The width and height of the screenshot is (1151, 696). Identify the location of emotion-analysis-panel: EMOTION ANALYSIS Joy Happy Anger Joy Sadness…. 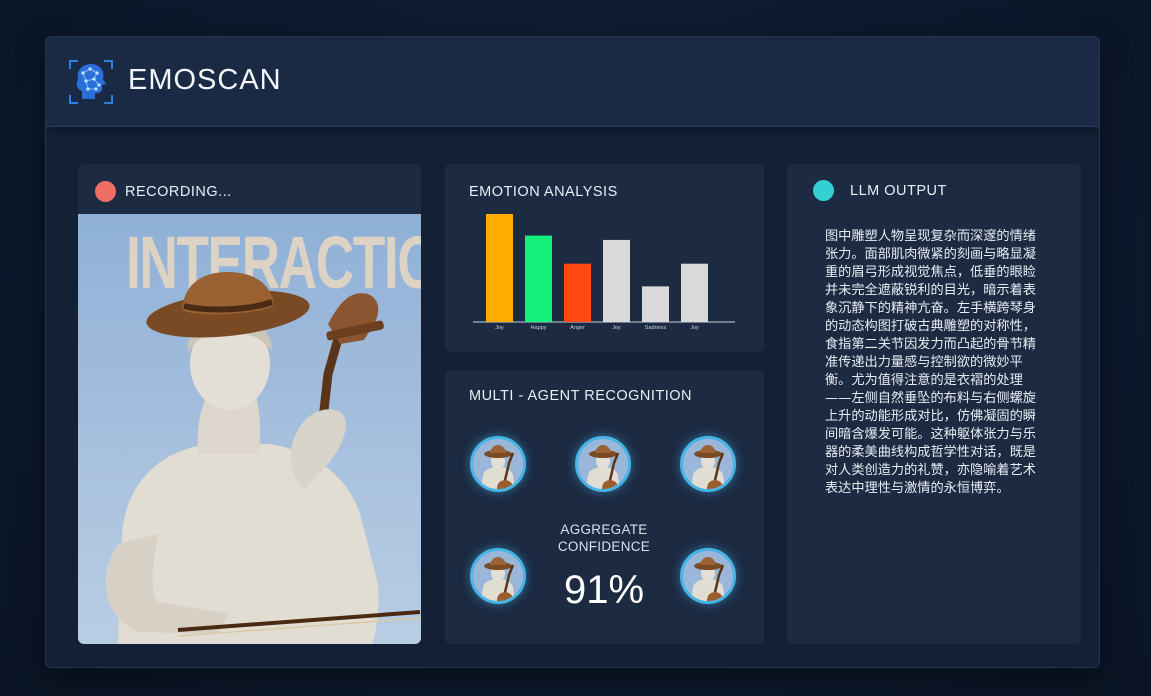
(604, 258).